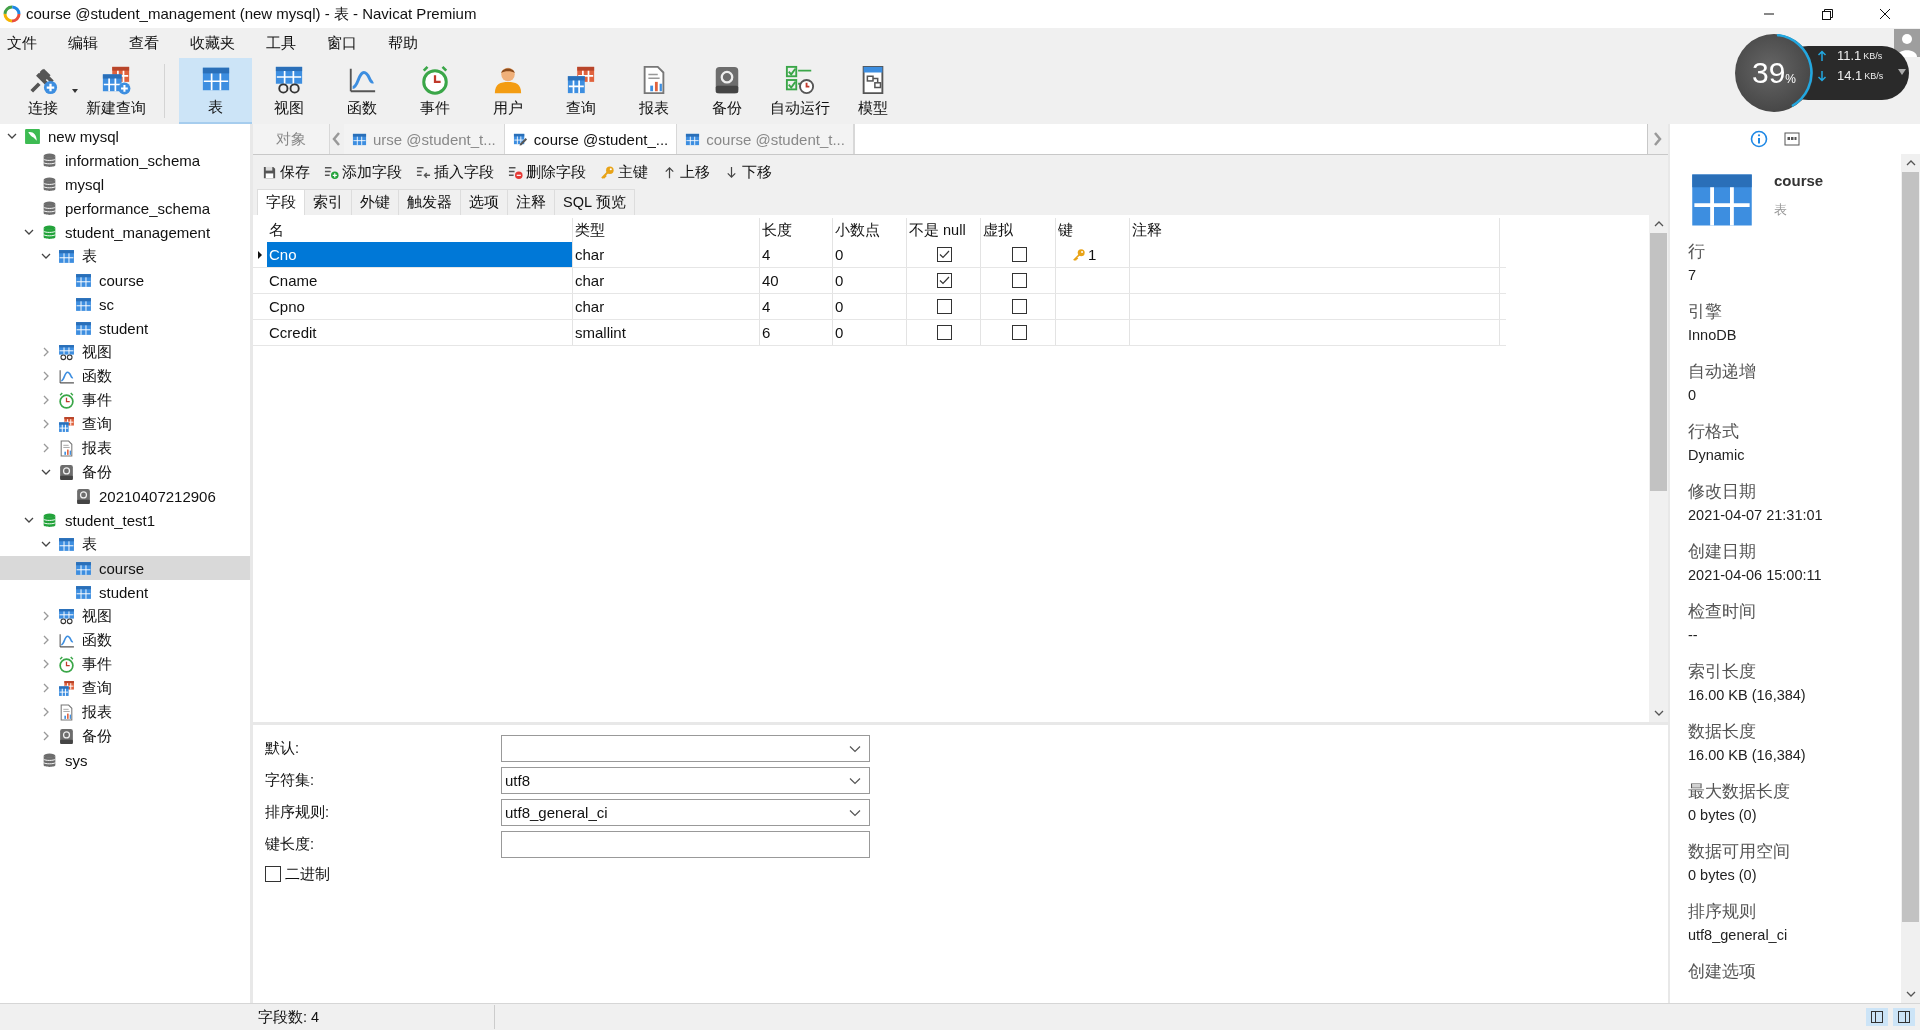  Describe the element at coordinates (799, 91) in the screenshot. I see `toolbar-button: 自动运行` at that location.